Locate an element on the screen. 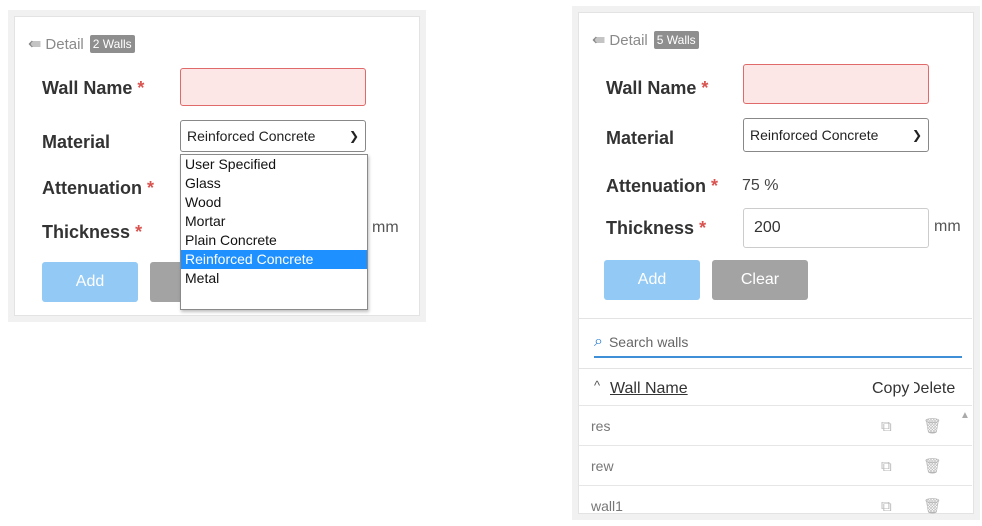 The width and height of the screenshot is (982, 526). dropdown-option: Mortar is located at coordinates (274, 221).